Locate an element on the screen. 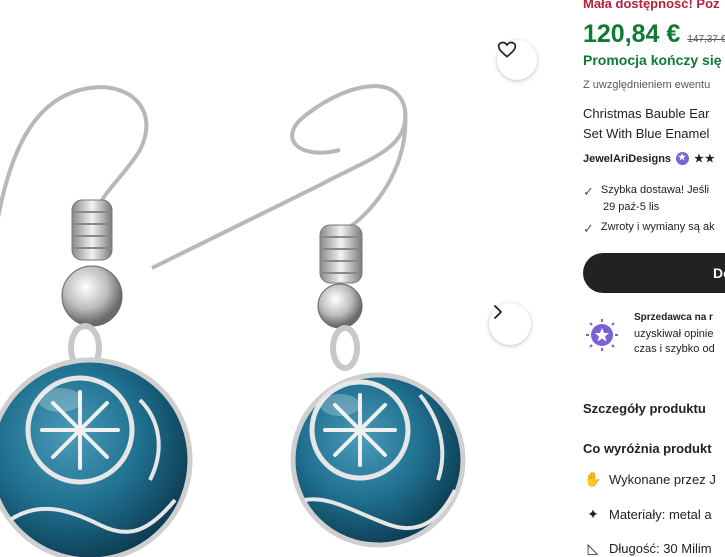  hand-icon: ✋ is located at coordinates (593, 479).